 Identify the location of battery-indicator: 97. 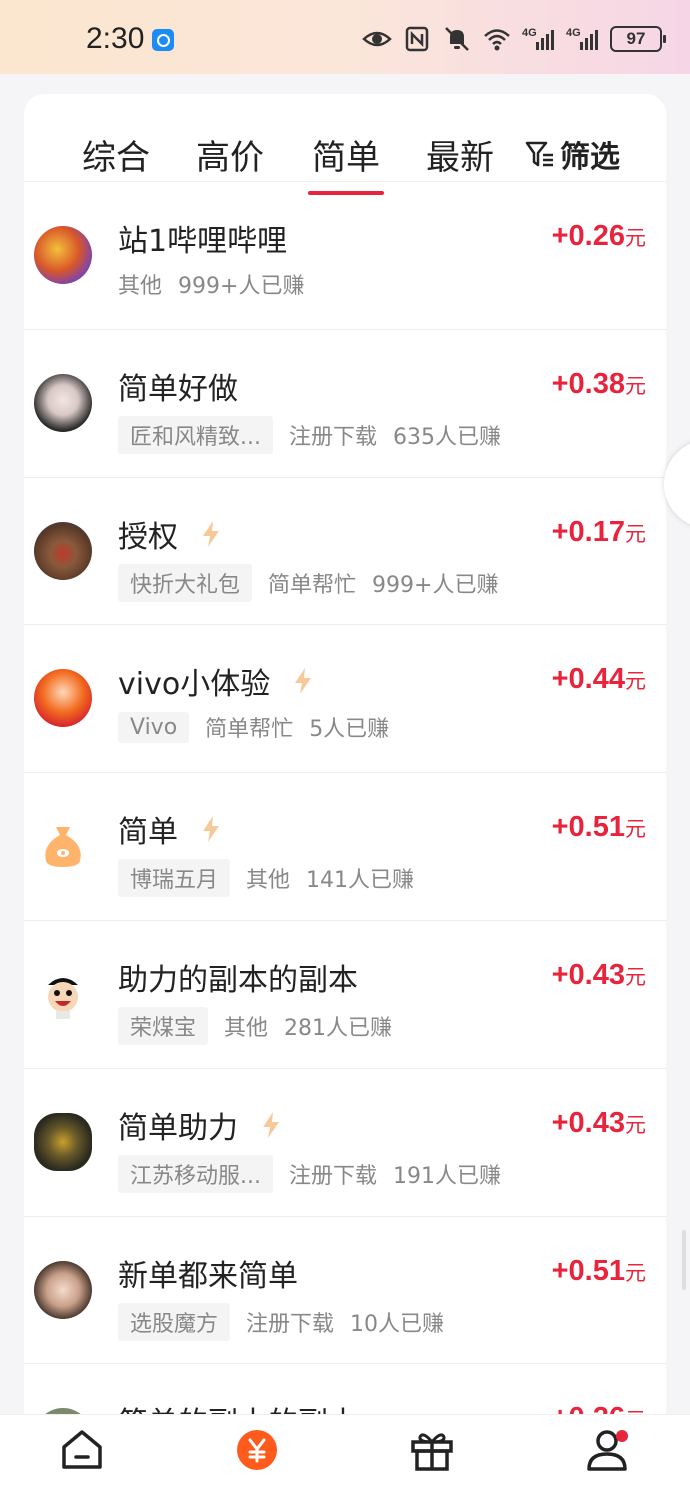
(638, 39).